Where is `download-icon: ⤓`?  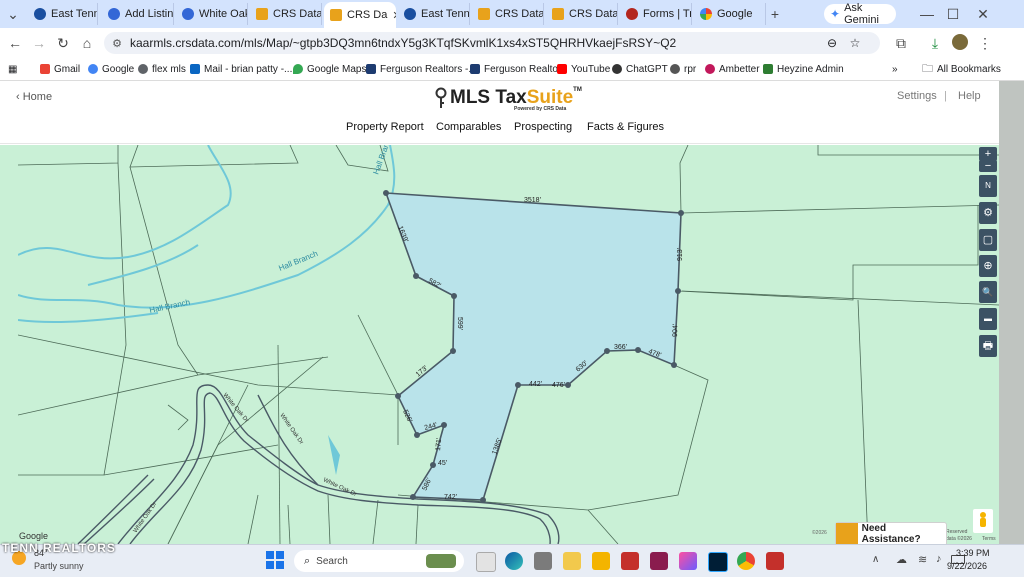 download-icon: ⤓ is located at coordinates (935, 43).